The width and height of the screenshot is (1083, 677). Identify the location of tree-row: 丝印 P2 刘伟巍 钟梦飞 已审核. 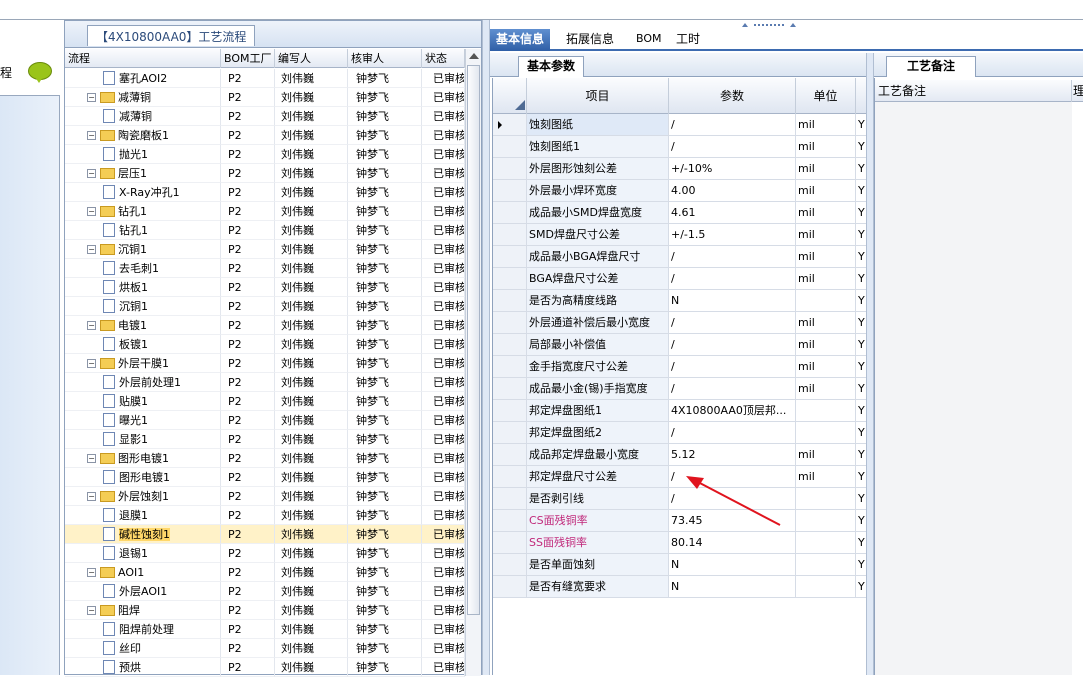
(265, 648).